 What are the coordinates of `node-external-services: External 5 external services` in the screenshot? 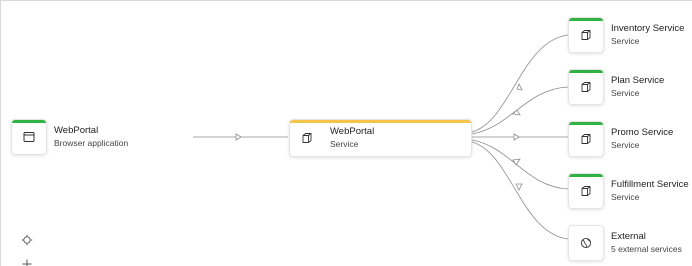 It's located at (625, 243).